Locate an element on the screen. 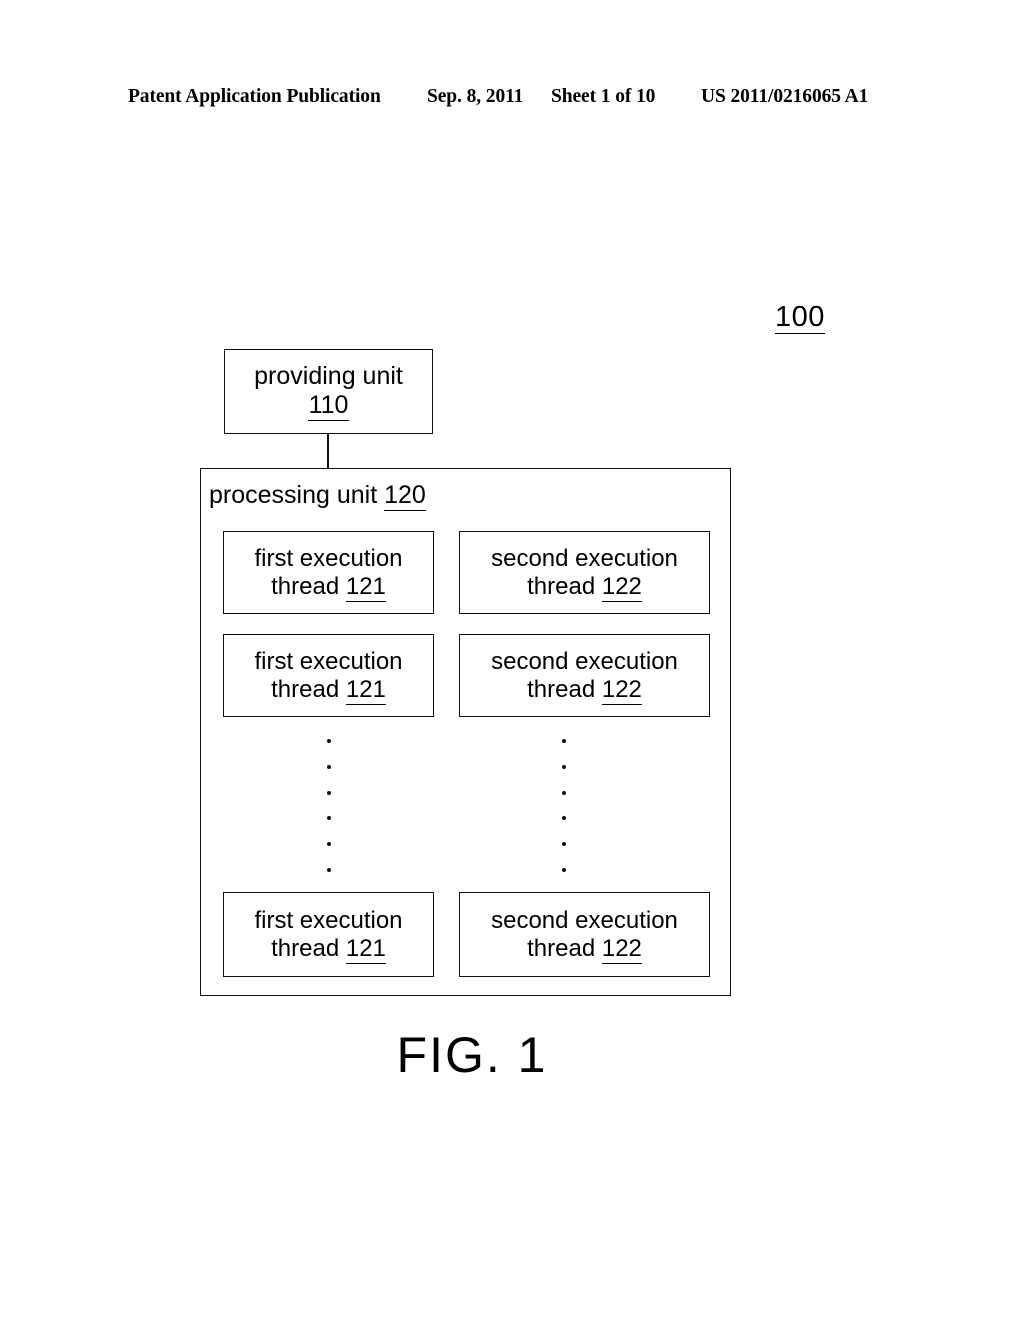  providing-unit-reference: 110 is located at coordinates (328, 406).